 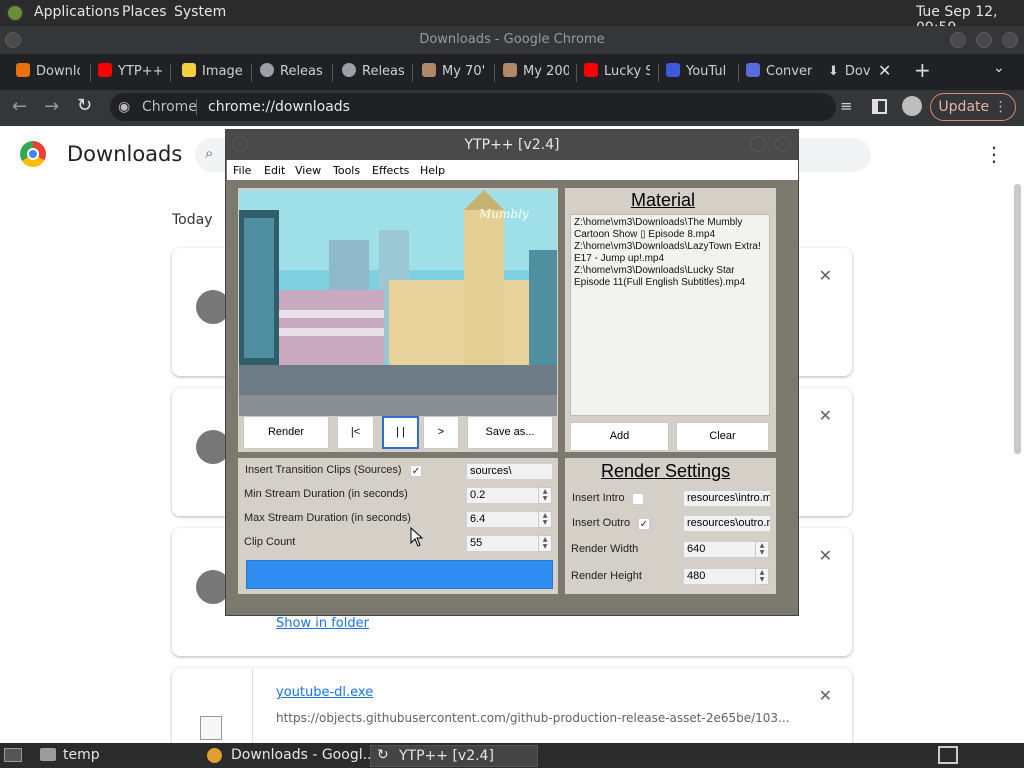 I want to click on tab-search-icon: ⌄, so click(x=999, y=68).